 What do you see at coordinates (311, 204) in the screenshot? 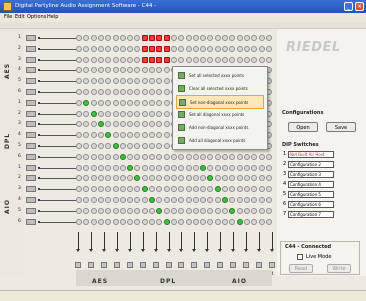
I see `dip-configuration-field: Configuration 6` at bounding box center [311, 204].